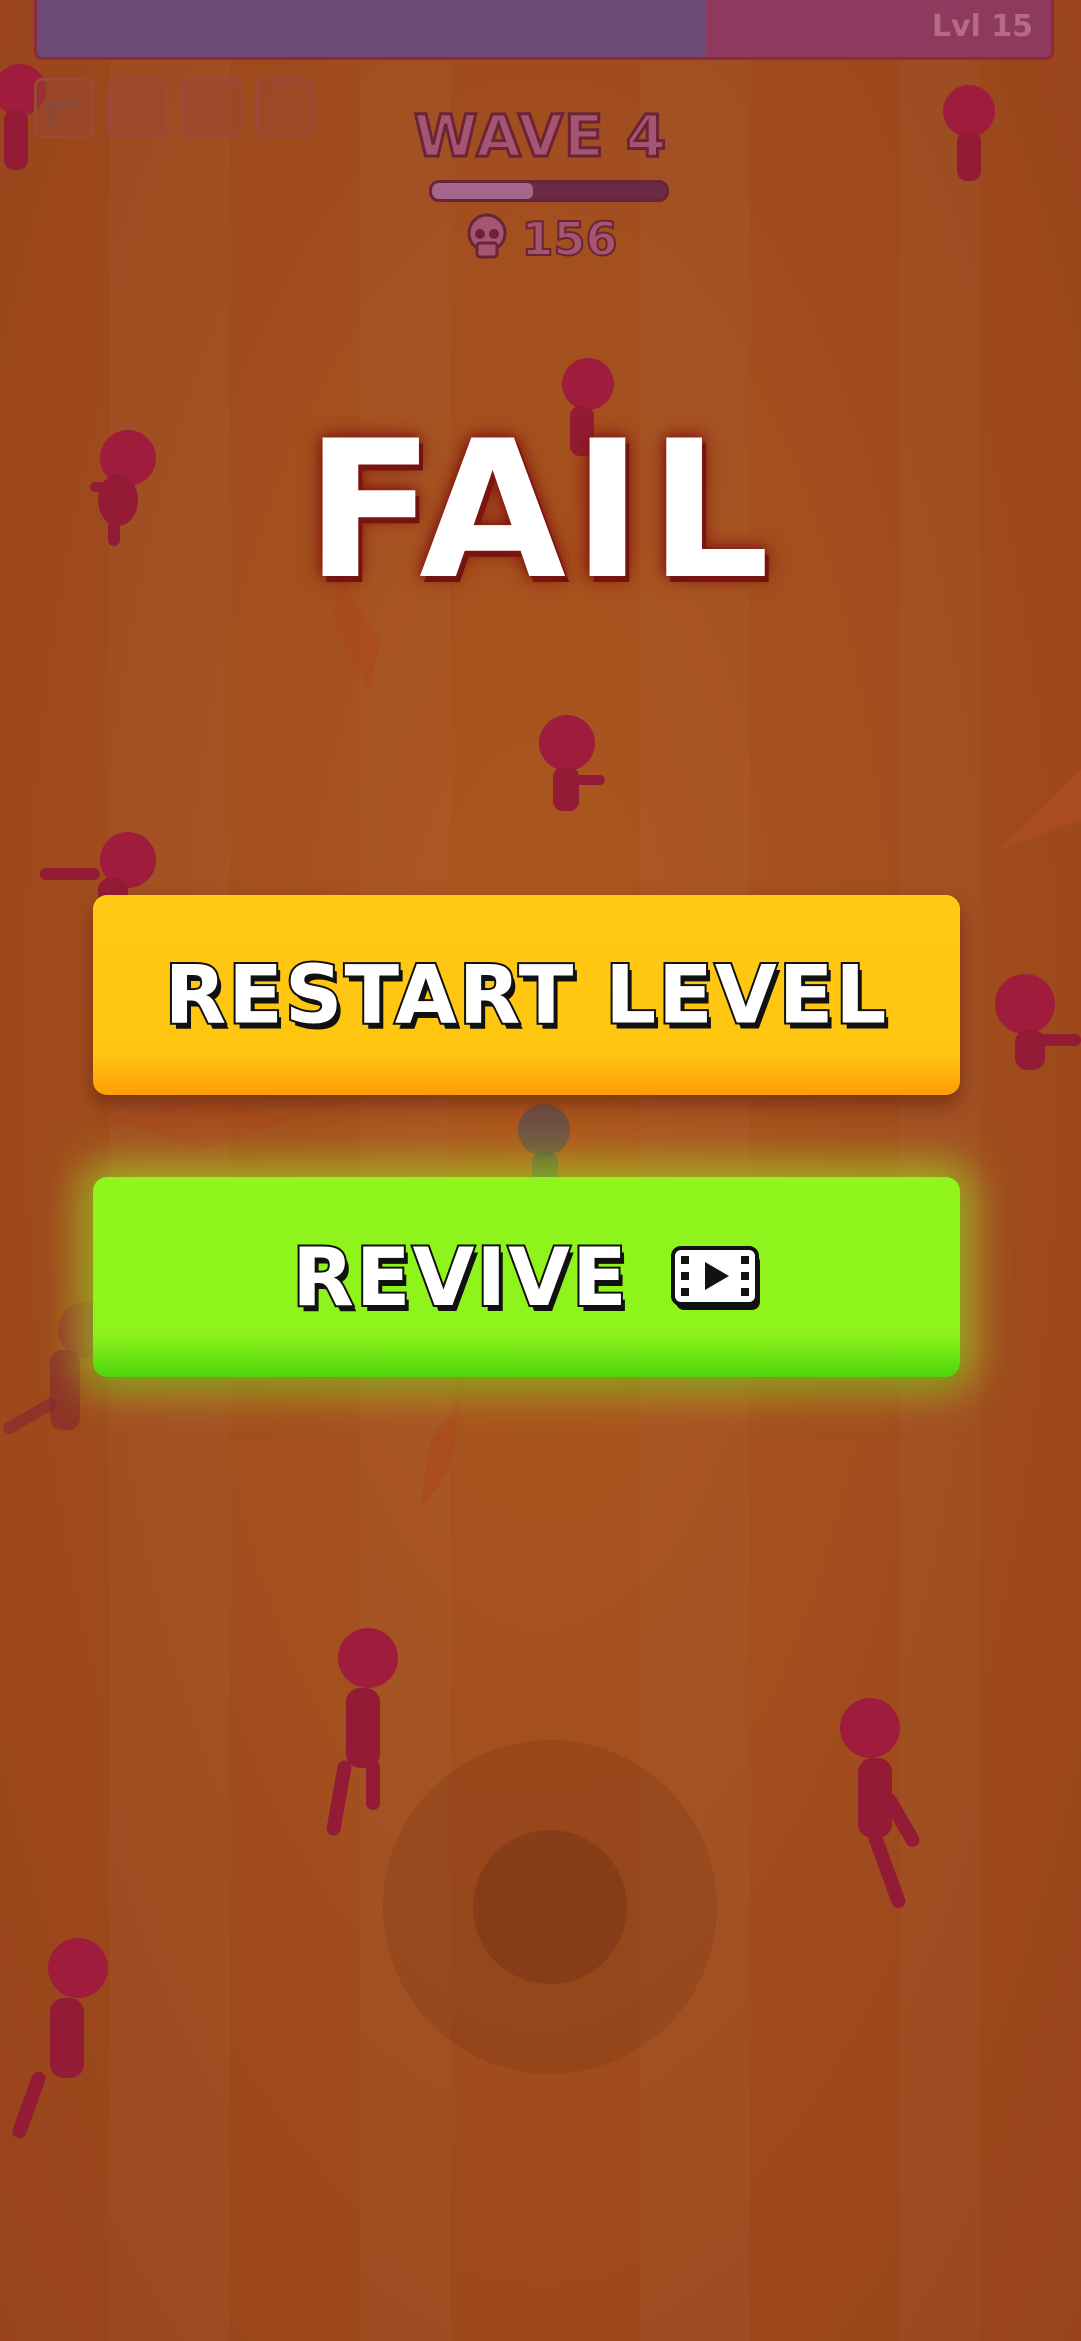  Describe the element at coordinates (459, 1277) in the screenshot. I see `revive-label: REVIVE` at that location.